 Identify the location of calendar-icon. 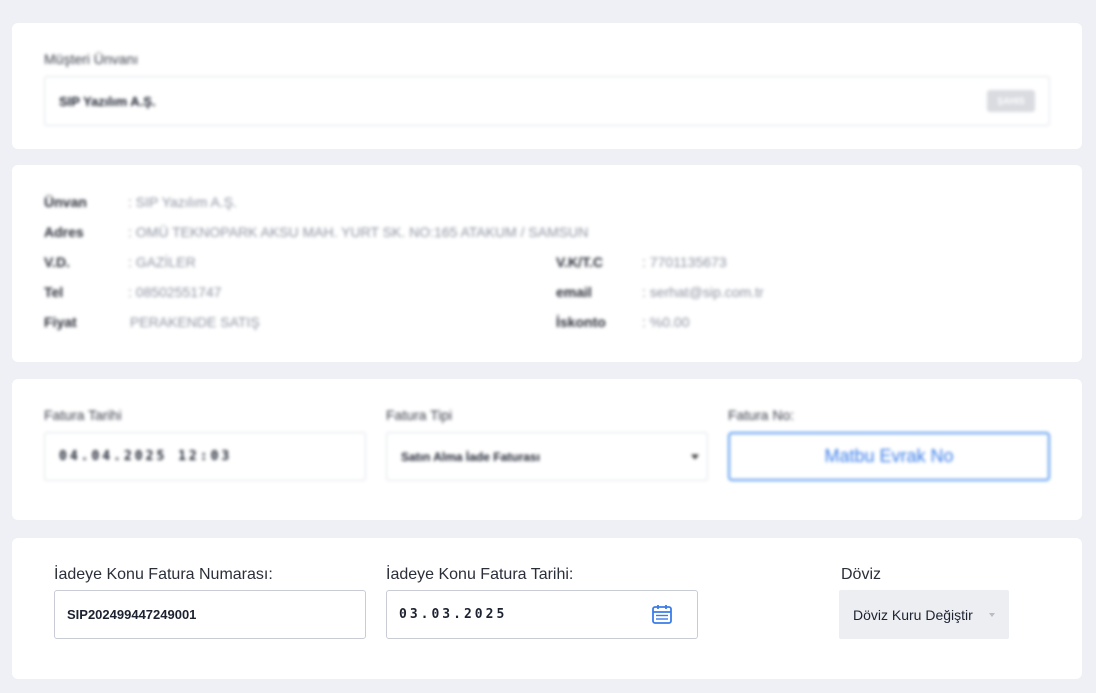
(662, 614).